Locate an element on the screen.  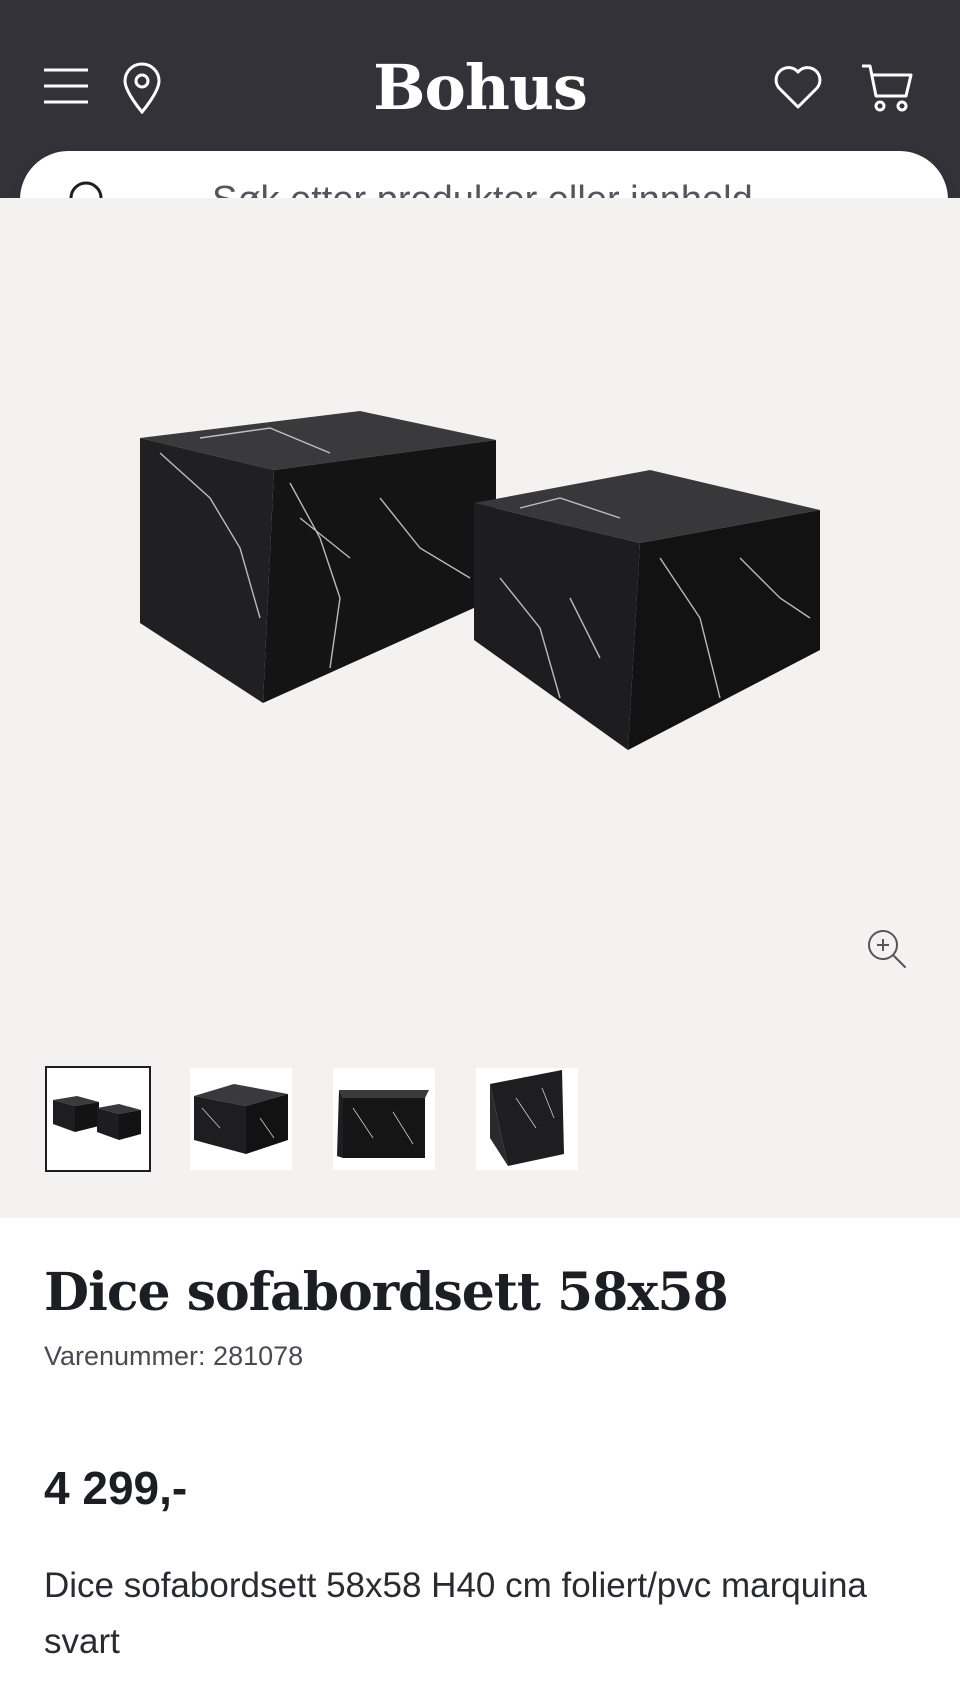
cart-icon is located at coordinates (887, 88).